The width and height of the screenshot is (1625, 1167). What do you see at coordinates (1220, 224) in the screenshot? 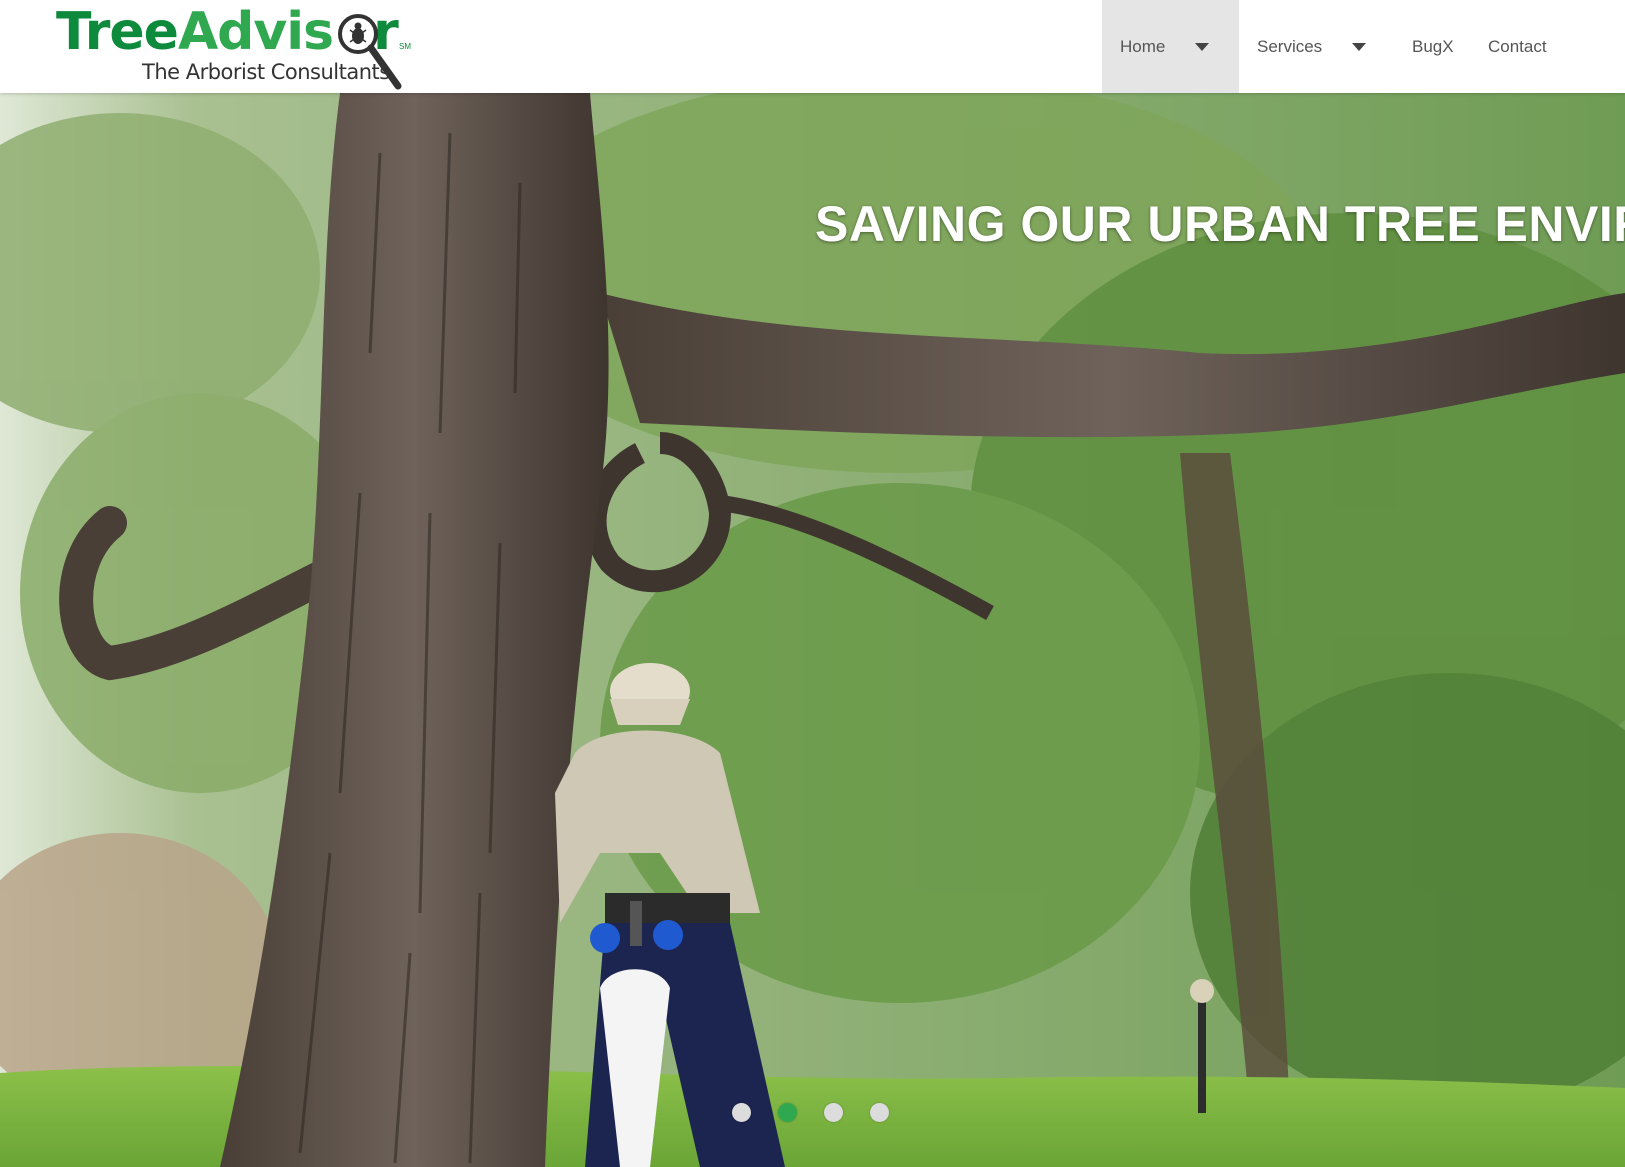
I see `hero-headline: SAVING OUR URBAN TREE ENVIRO` at bounding box center [1220, 224].